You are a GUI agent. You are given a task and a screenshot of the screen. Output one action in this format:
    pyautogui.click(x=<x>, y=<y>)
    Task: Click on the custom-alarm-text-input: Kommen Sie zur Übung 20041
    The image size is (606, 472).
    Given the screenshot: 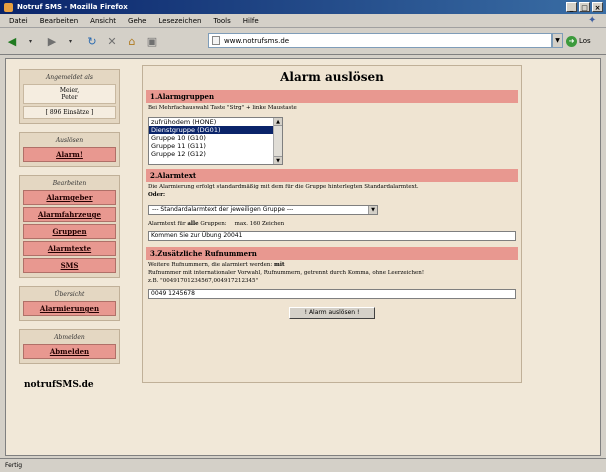 What is the action you would take?
    pyautogui.click(x=332, y=235)
    